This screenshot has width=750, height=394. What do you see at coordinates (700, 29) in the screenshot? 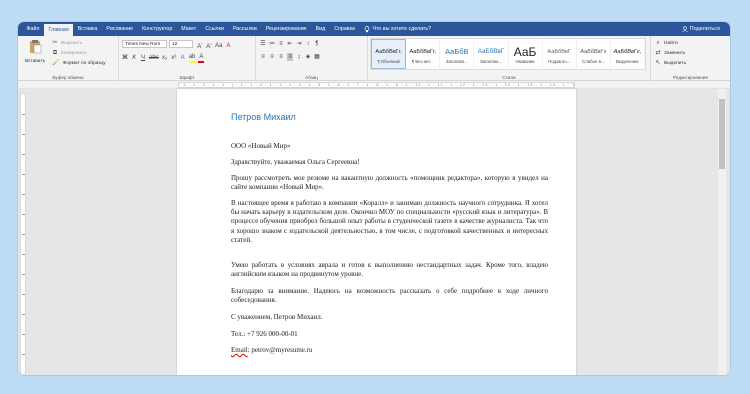
I see `share-button: Поделиться` at bounding box center [700, 29].